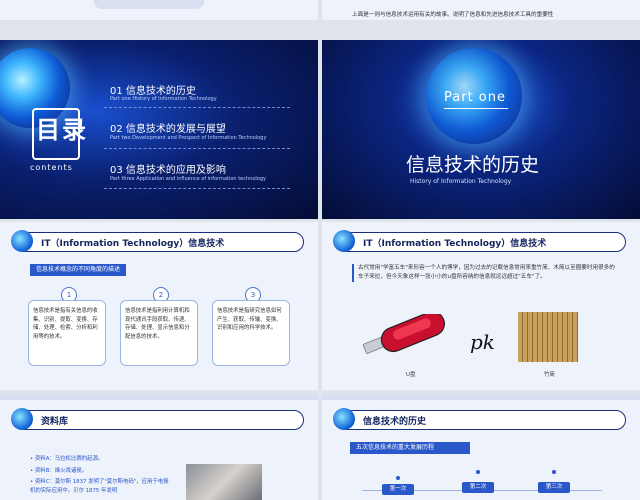 This screenshot has height=500, width=640. Describe the element at coordinates (153, 89) in the screenshot. I see `toc-item-1: 01 信息技术的历史` at that location.